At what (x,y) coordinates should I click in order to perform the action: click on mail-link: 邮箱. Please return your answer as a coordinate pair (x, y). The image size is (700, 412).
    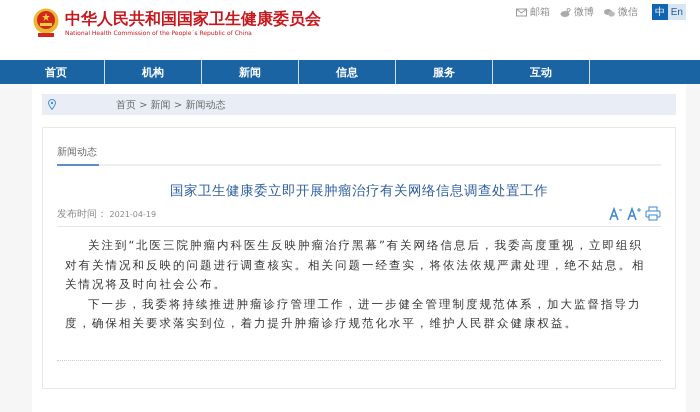
    Looking at the image, I should click on (540, 12).